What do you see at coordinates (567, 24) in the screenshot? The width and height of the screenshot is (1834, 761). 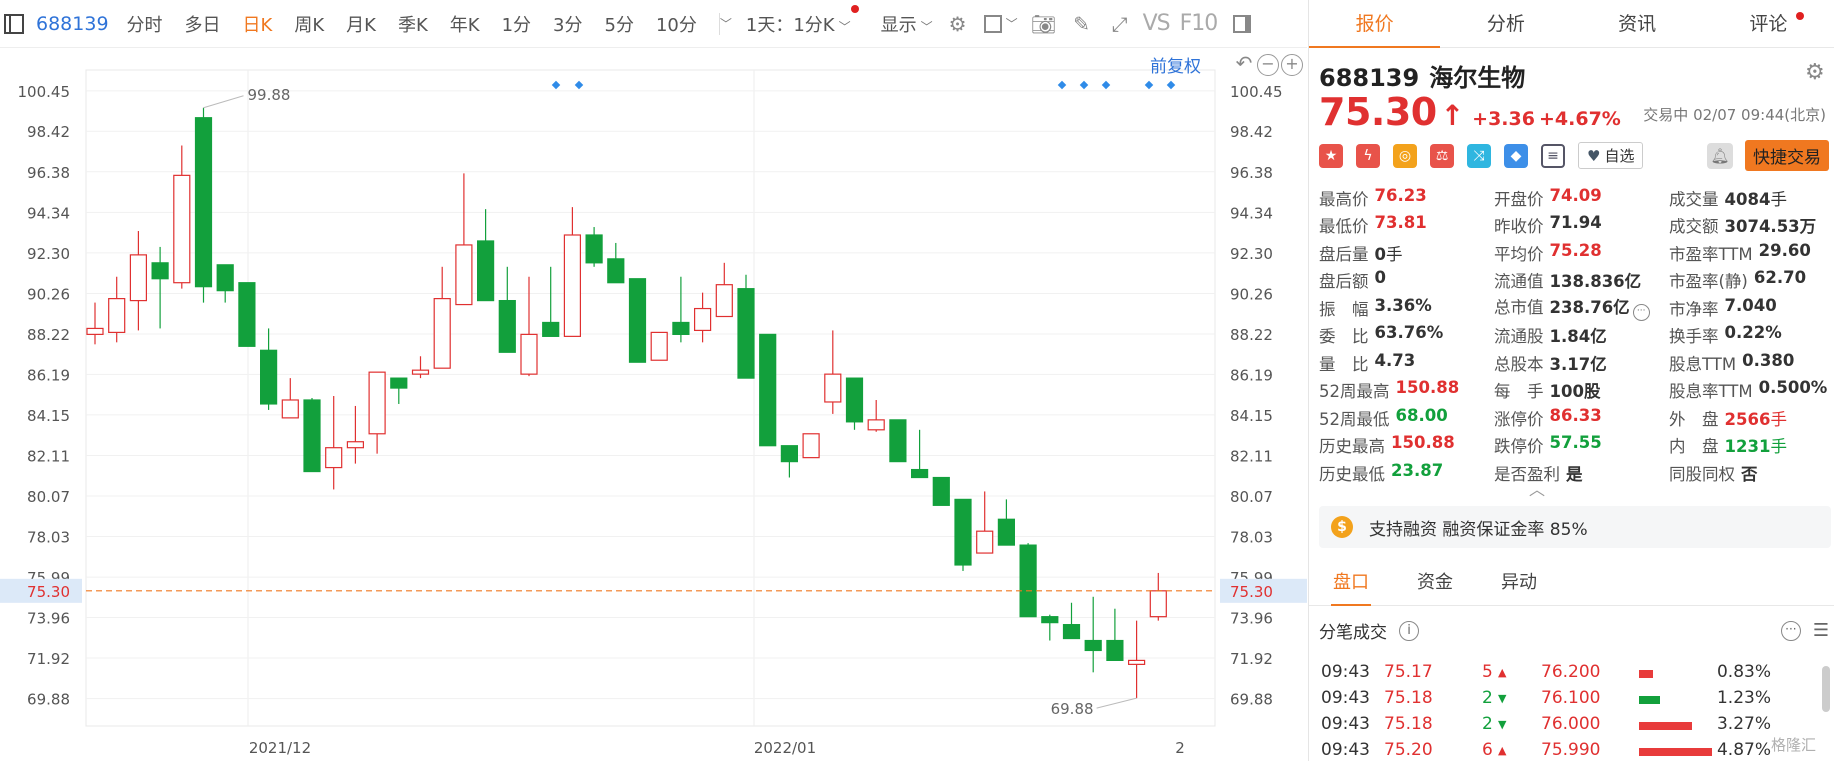 I see `period-tab-8: 3分` at bounding box center [567, 24].